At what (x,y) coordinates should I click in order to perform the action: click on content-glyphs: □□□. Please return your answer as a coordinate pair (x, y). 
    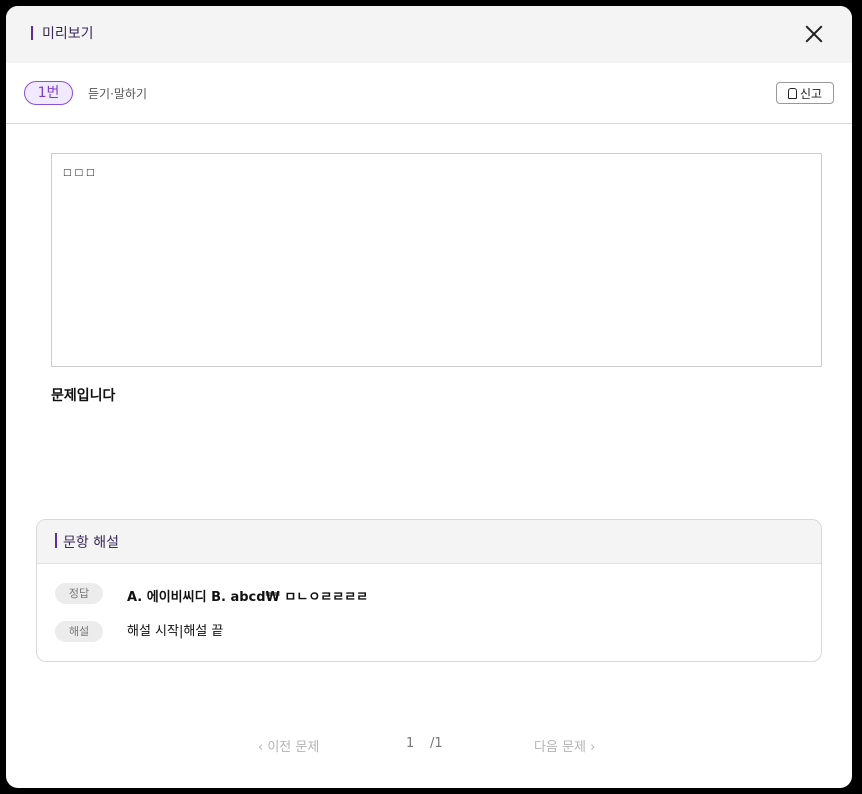
    Looking at the image, I should click on (80, 173).